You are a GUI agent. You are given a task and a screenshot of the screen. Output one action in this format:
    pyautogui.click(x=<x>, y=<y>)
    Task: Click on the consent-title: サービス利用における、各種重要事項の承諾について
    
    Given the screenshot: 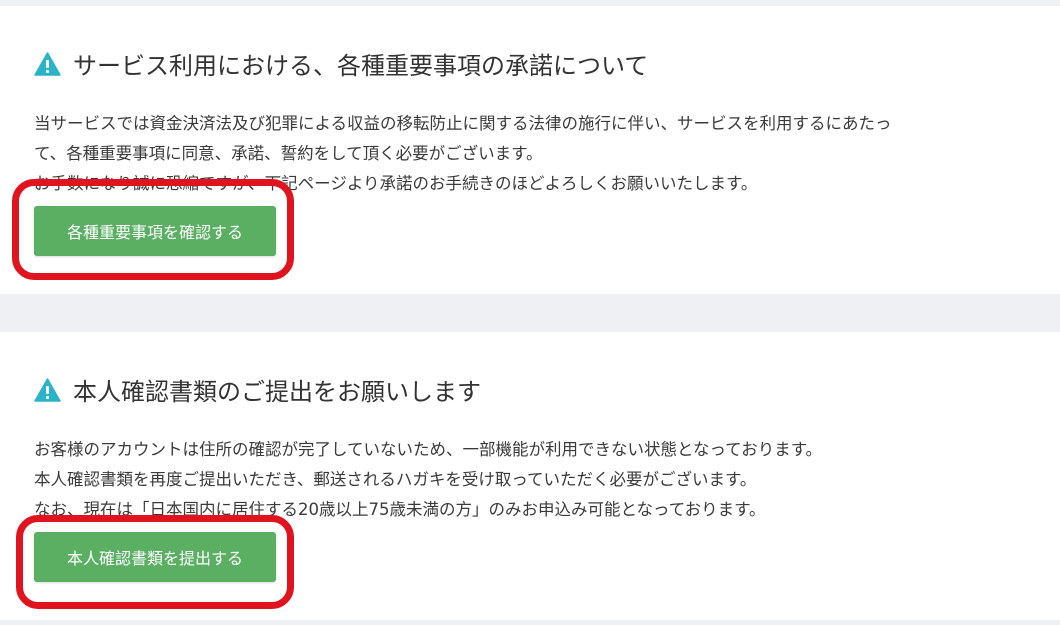 What is the action you would take?
    pyautogui.click(x=361, y=66)
    